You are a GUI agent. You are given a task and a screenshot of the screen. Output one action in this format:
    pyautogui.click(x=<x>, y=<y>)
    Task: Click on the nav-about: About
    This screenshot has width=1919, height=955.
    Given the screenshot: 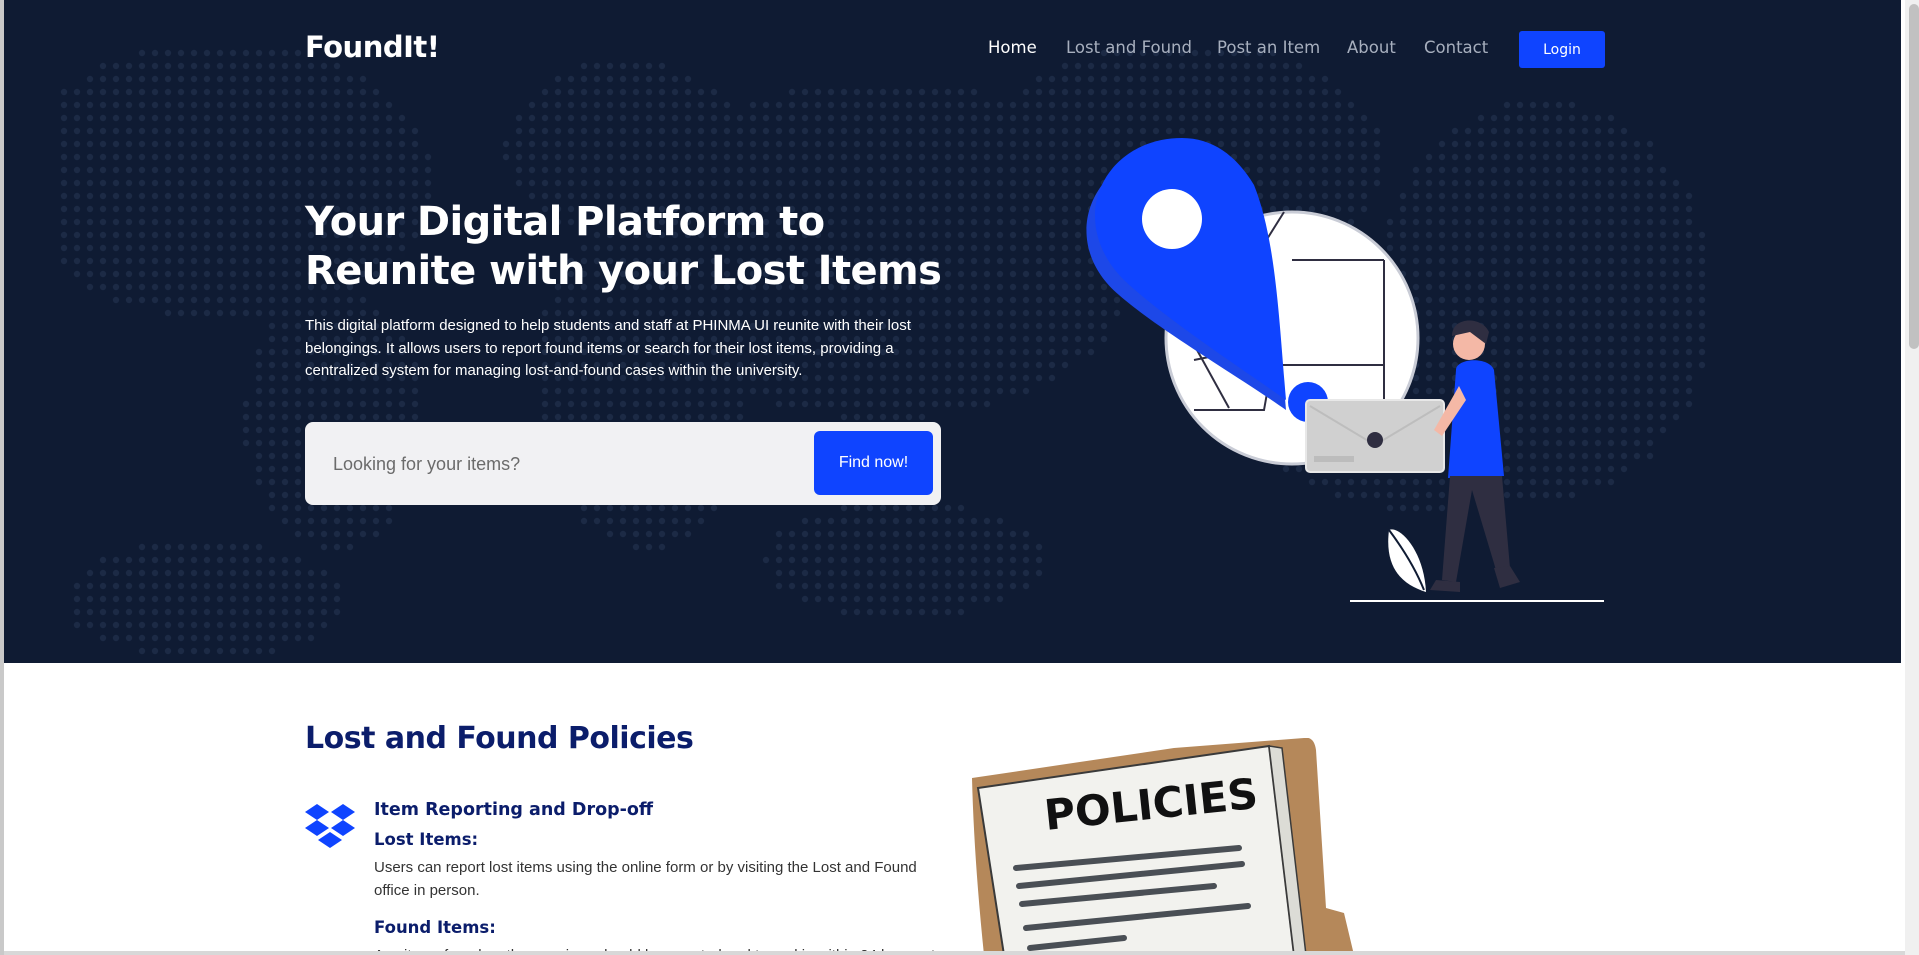 What is the action you would take?
    pyautogui.click(x=1371, y=47)
    